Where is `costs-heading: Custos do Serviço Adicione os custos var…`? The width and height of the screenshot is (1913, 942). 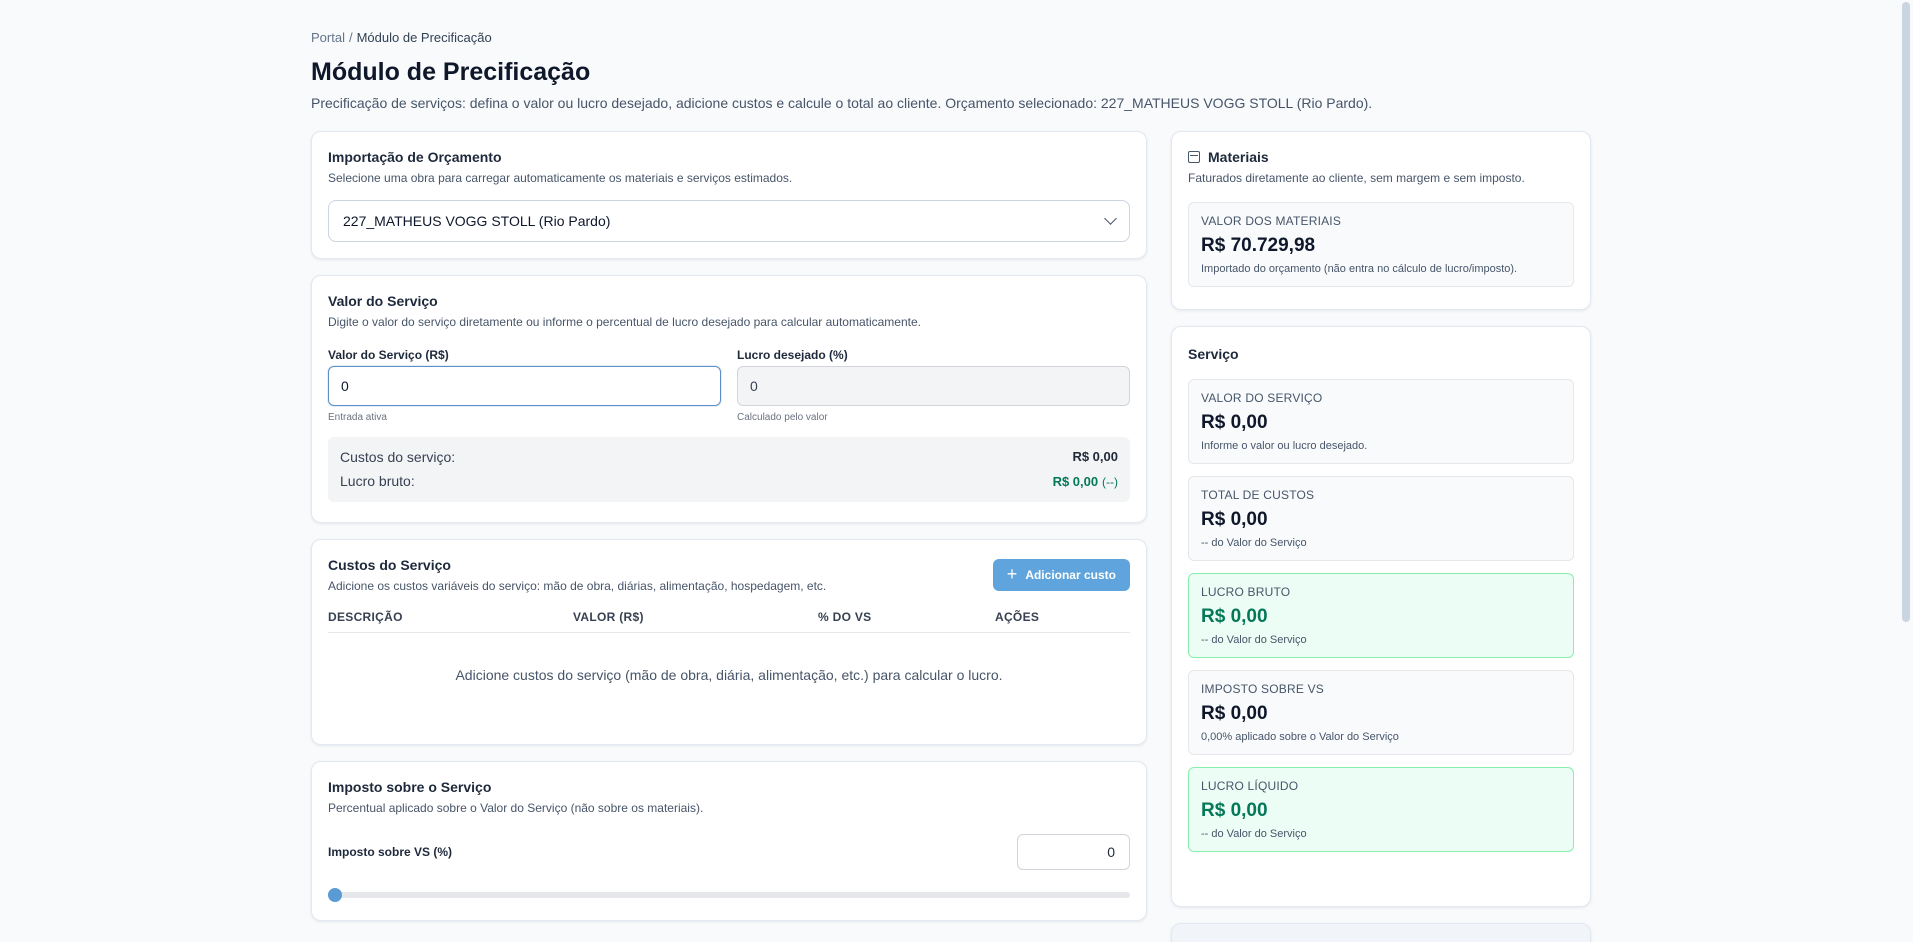 costs-heading: Custos do Serviço Adicione os custos var… is located at coordinates (577, 575).